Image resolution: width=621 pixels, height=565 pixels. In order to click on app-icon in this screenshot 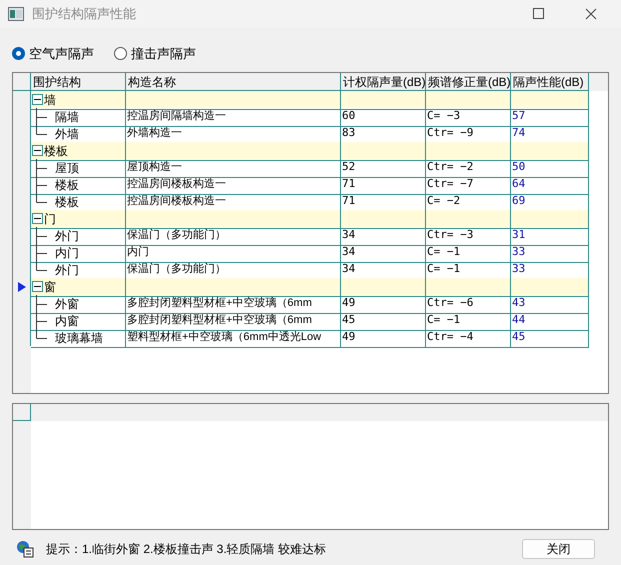, I will do `click(16, 14)`.